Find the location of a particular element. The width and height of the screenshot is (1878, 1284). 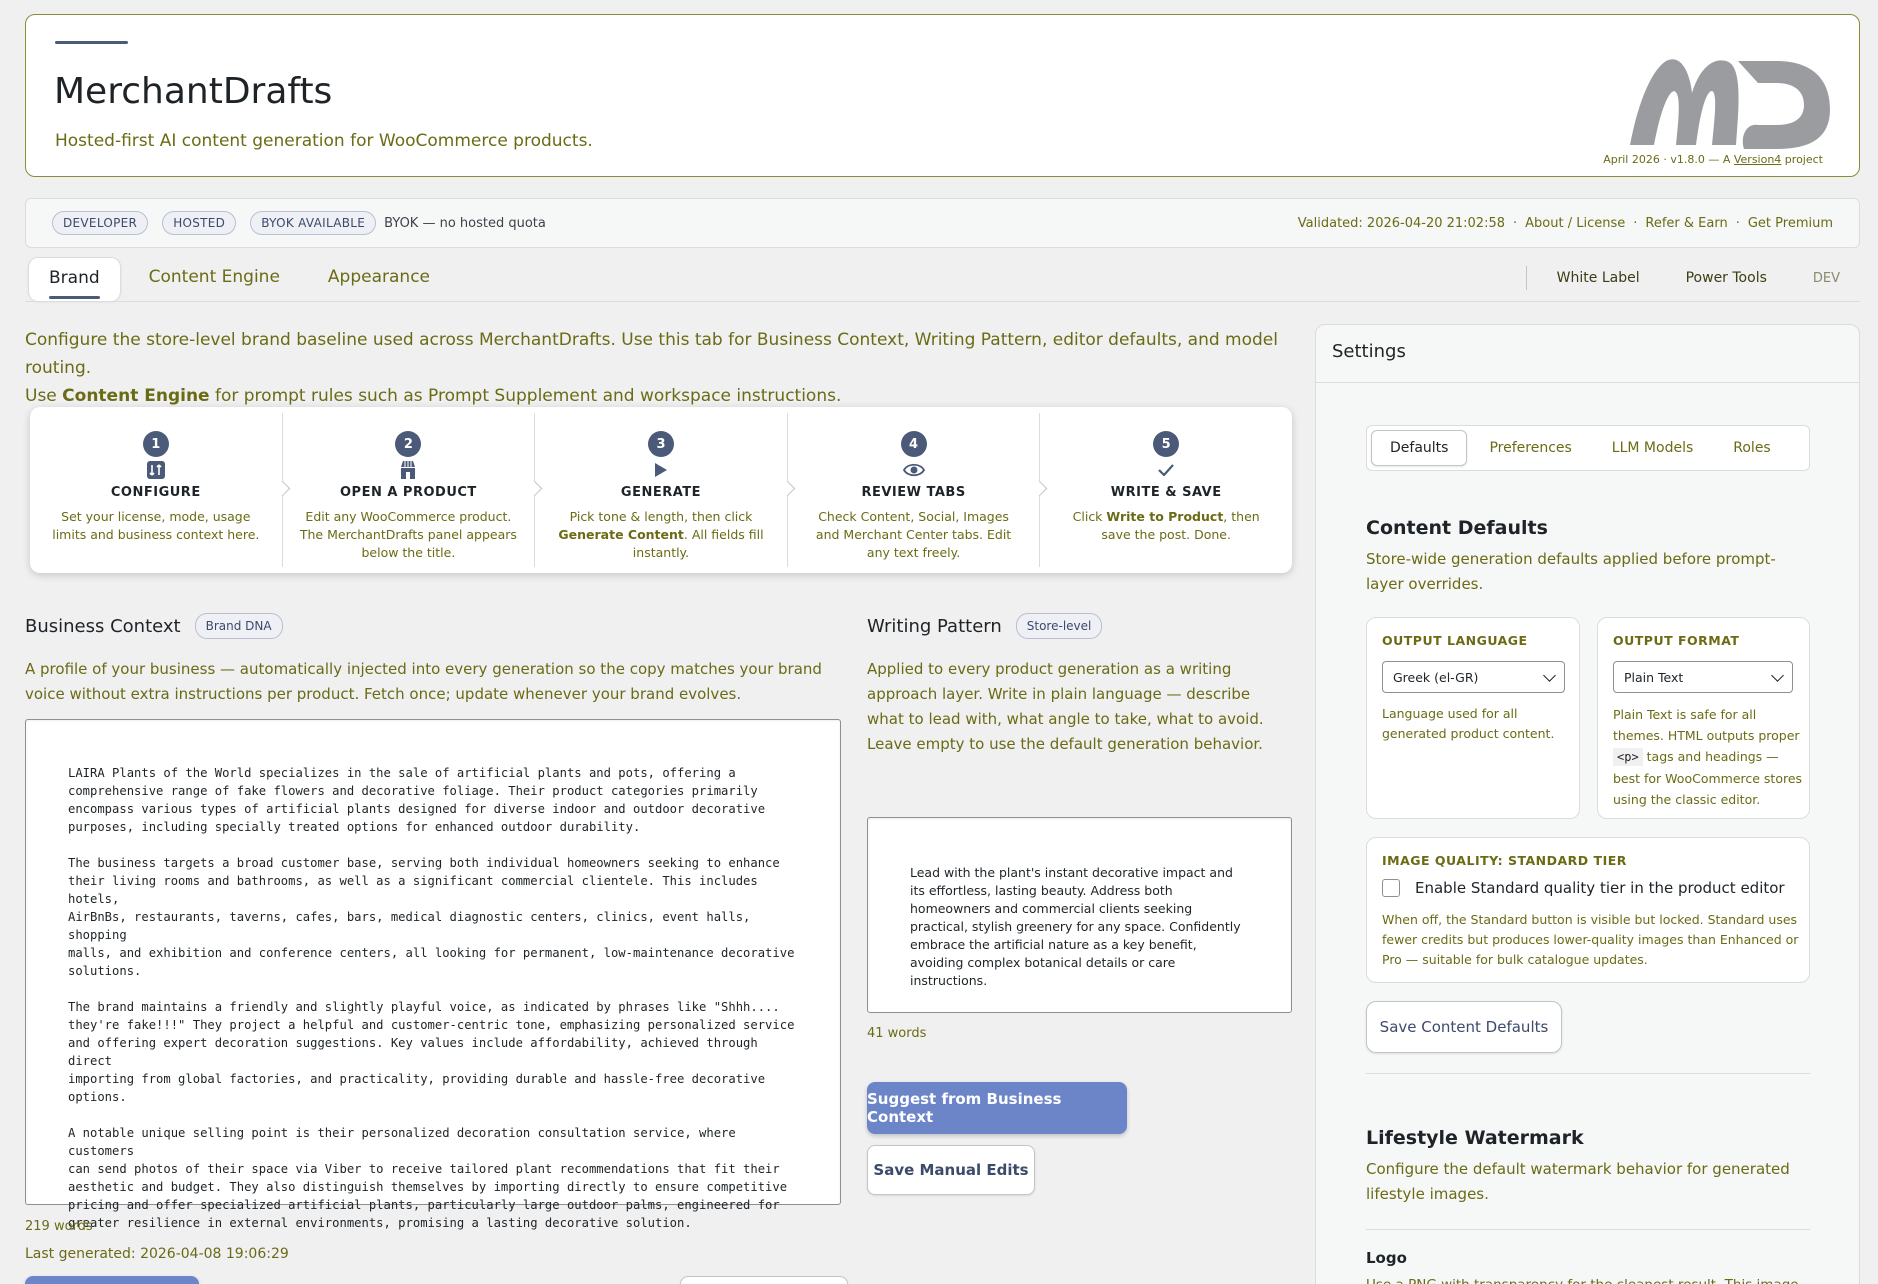

tab-appearance: Appearance is located at coordinates (379, 279).